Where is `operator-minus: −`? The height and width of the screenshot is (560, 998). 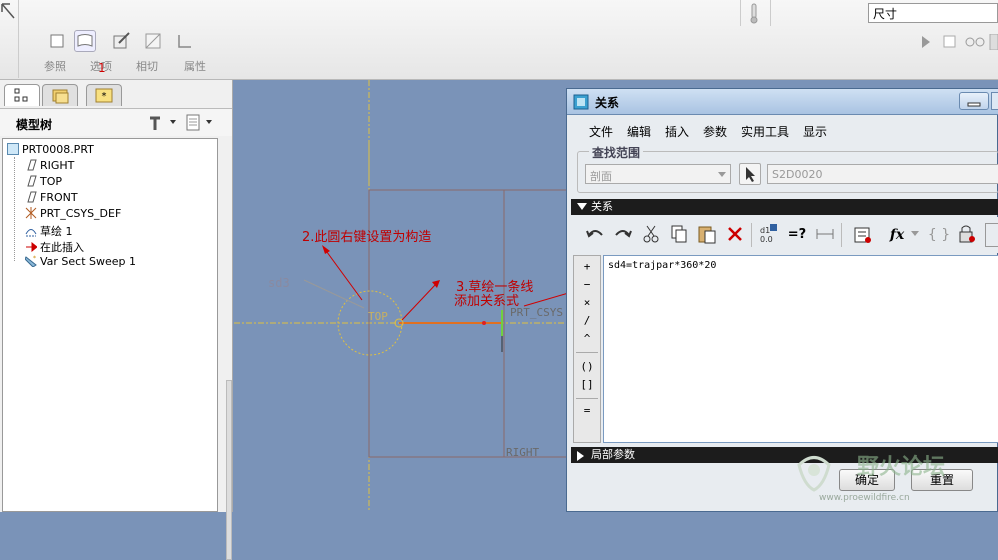
operator-minus: − is located at coordinates (587, 284).